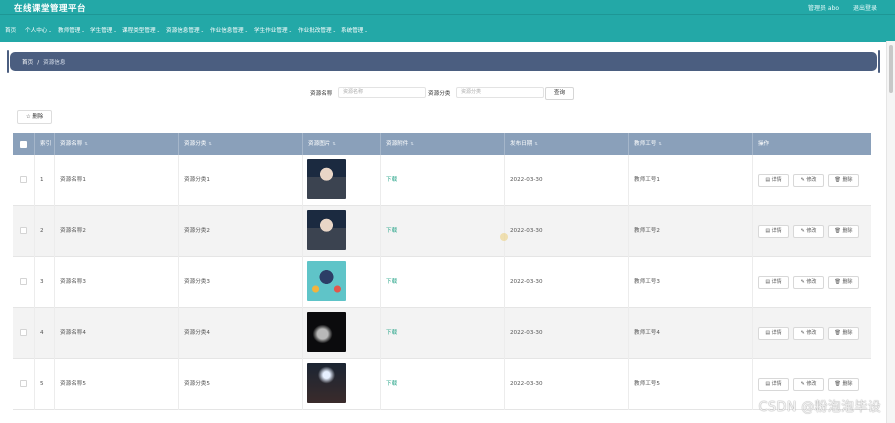  I want to click on resource-name: 资源名称5, so click(117, 384).